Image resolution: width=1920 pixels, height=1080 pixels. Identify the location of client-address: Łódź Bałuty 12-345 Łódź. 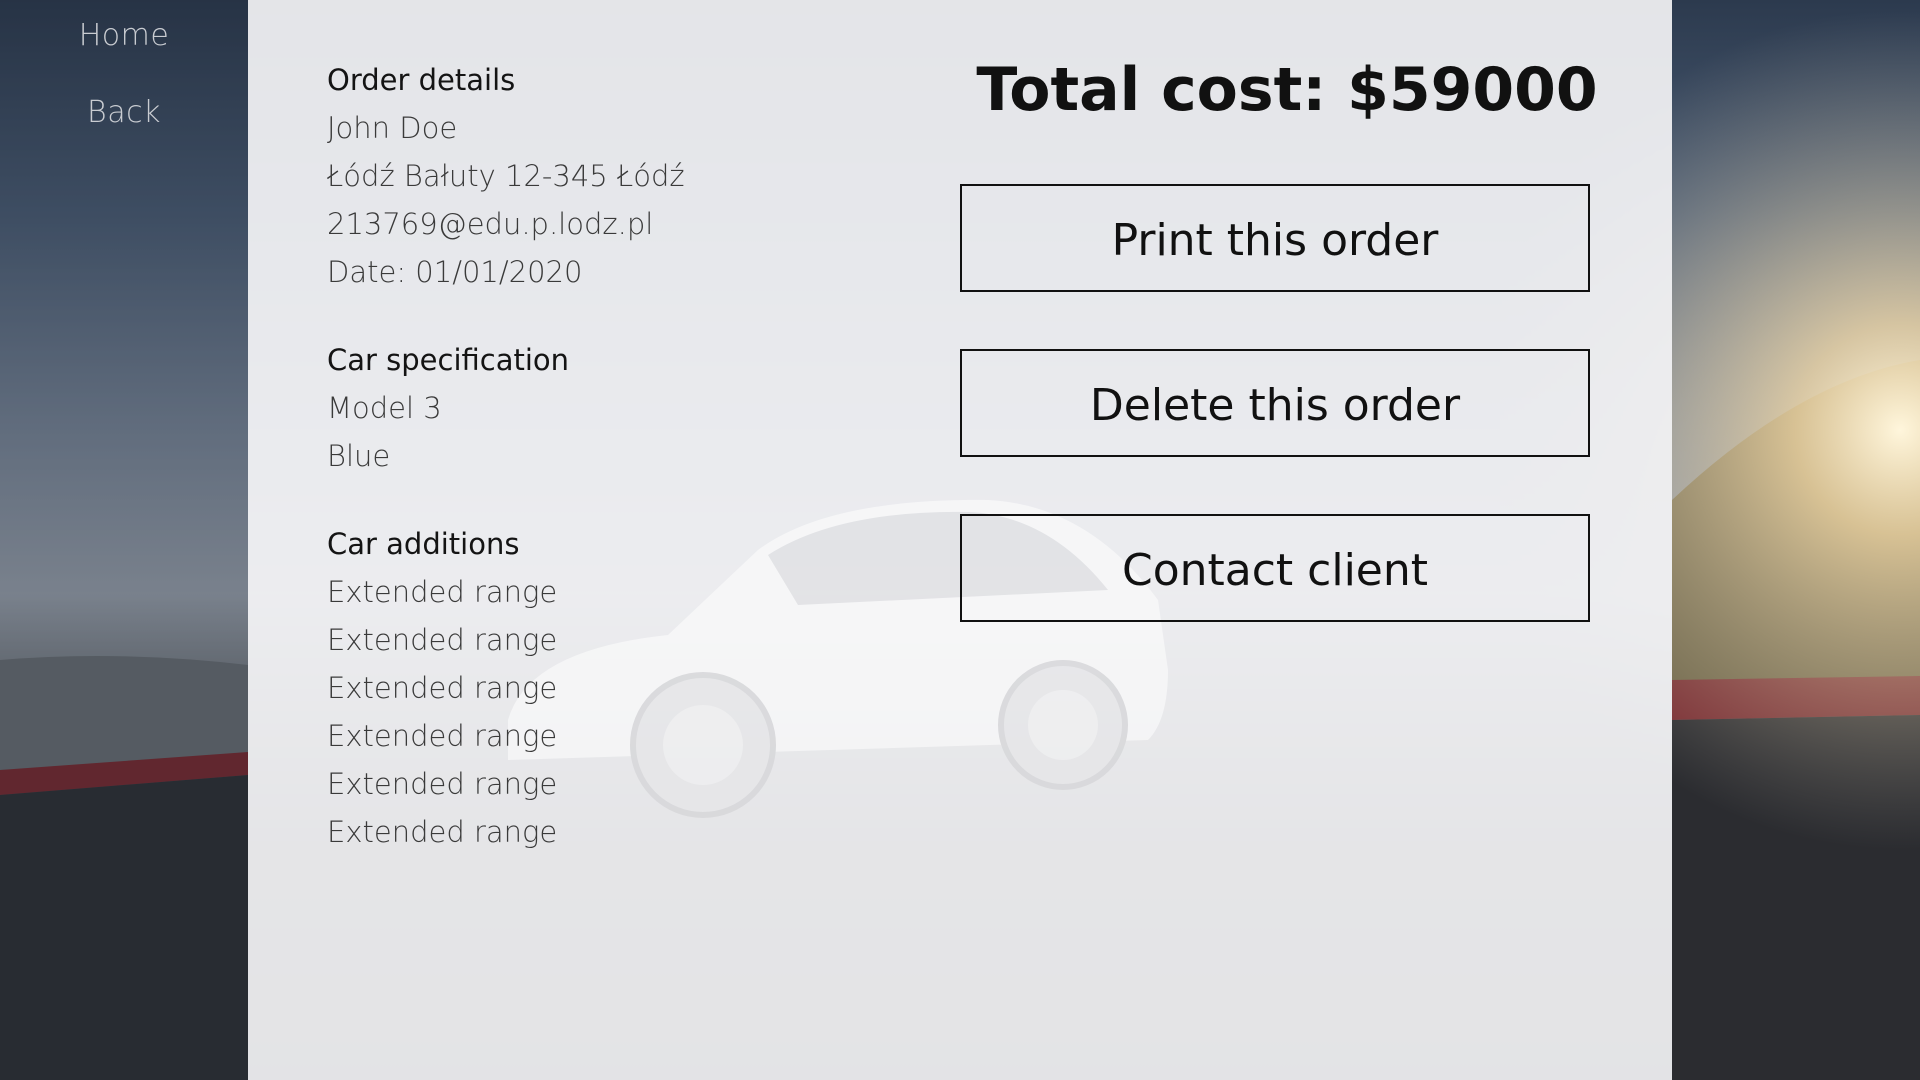
(506, 176).